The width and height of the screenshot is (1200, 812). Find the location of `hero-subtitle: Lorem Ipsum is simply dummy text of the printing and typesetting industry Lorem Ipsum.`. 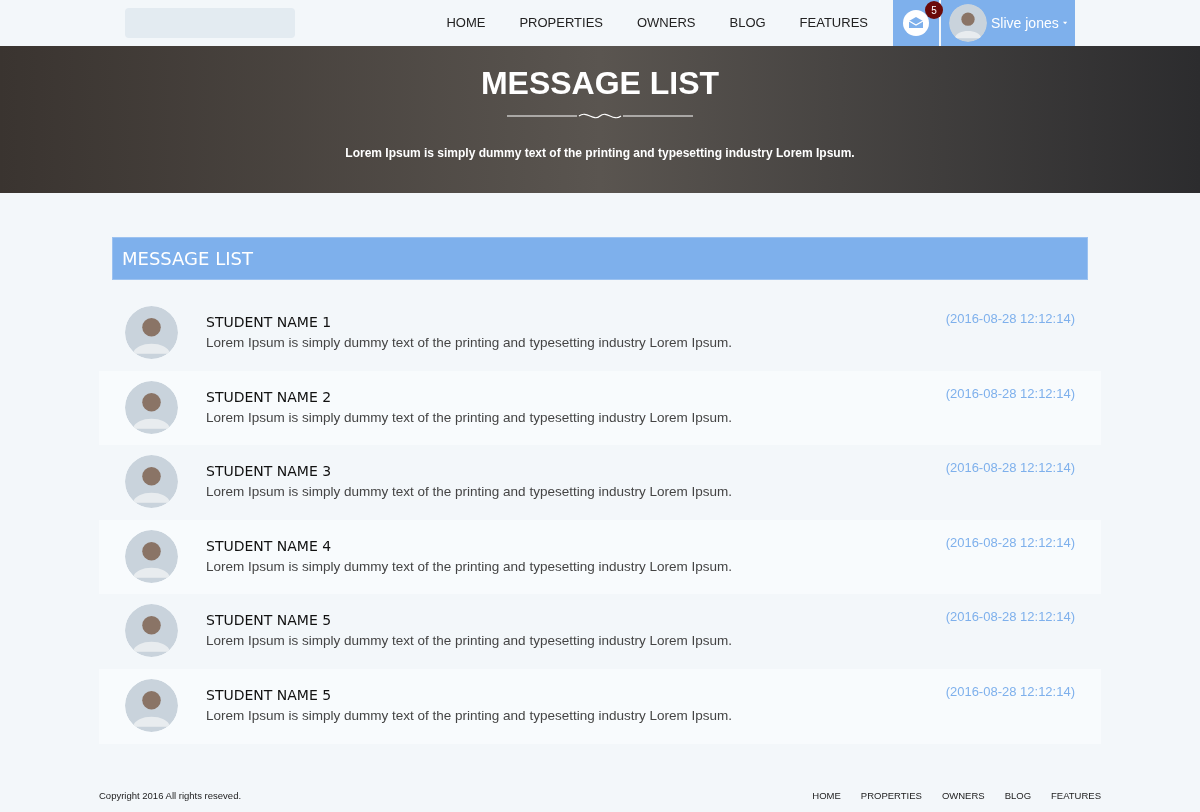

hero-subtitle: Lorem Ipsum is simply dummy text of the printing and typesetting industry Lorem Ipsum. is located at coordinates (600, 153).